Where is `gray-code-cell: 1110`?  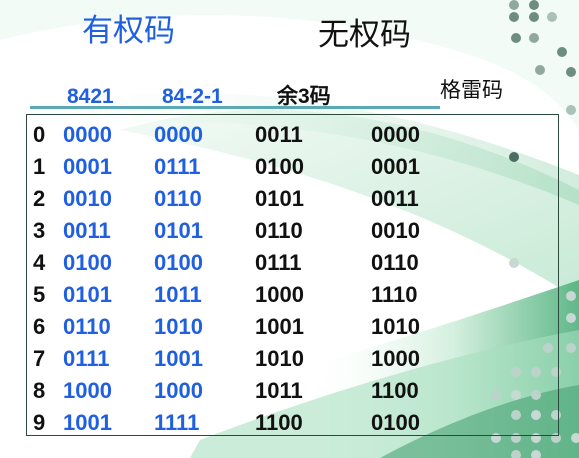 gray-code-cell: 1110 is located at coordinates (394, 294).